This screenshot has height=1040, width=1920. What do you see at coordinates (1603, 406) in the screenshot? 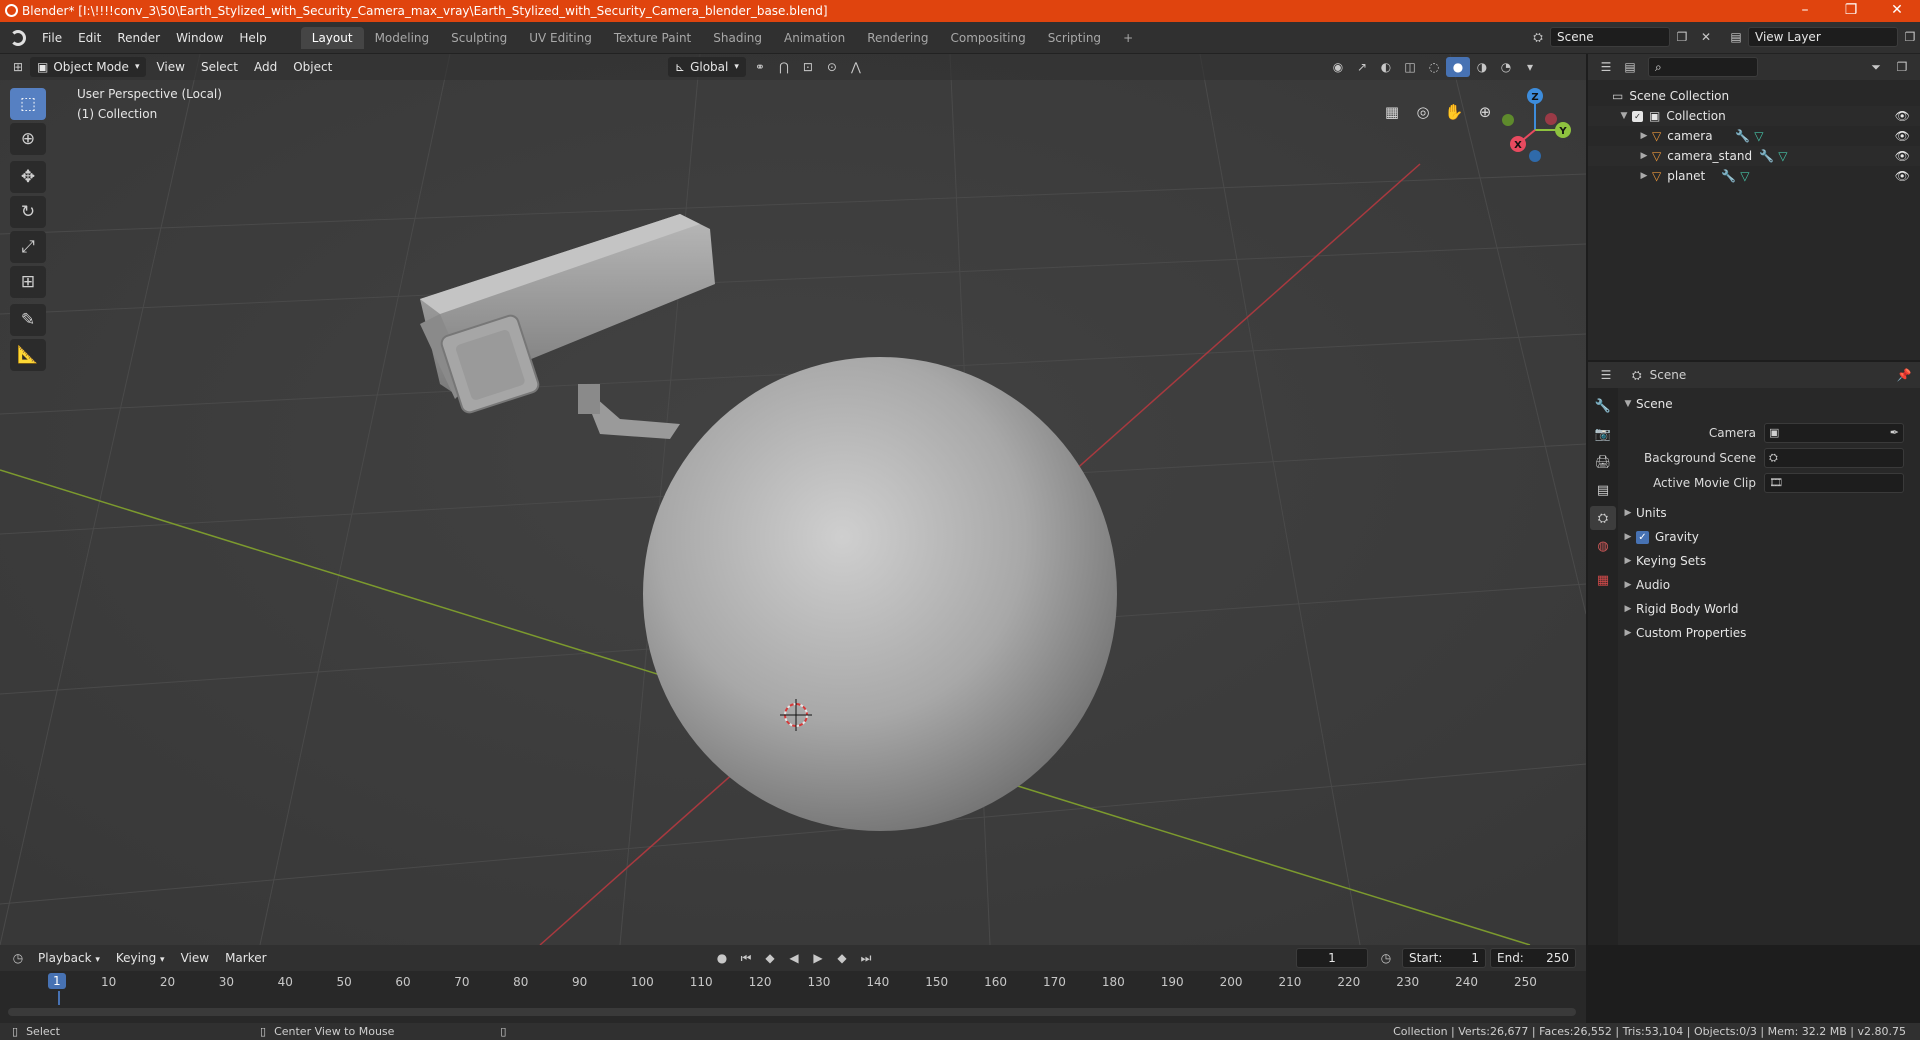
I see `tool-tab-icon: 🔧` at bounding box center [1603, 406].